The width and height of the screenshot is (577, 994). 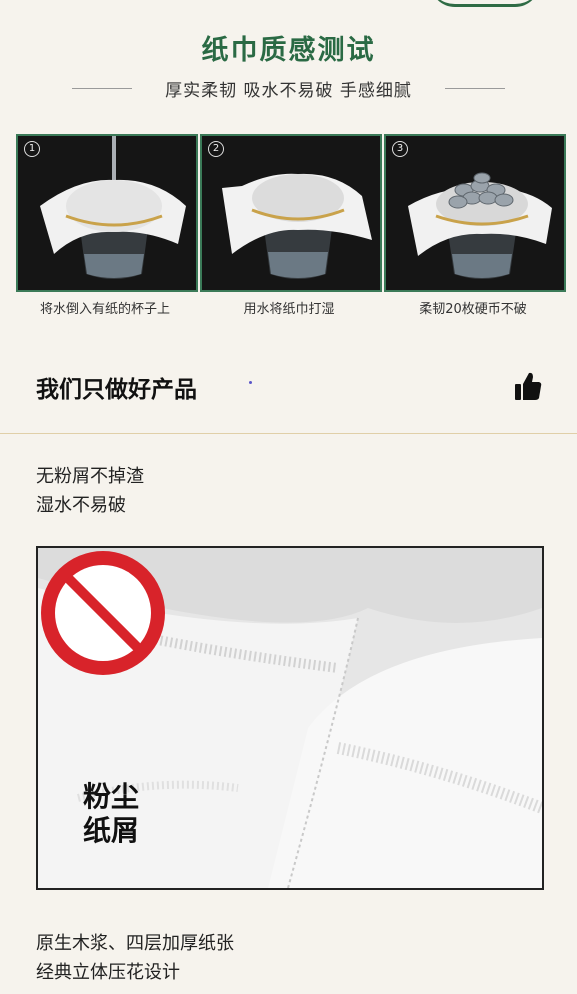 What do you see at coordinates (288, 89) in the screenshot?
I see `subtitle-row: 厚实柔韧 吸水不易破 手感细腻` at bounding box center [288, 89].